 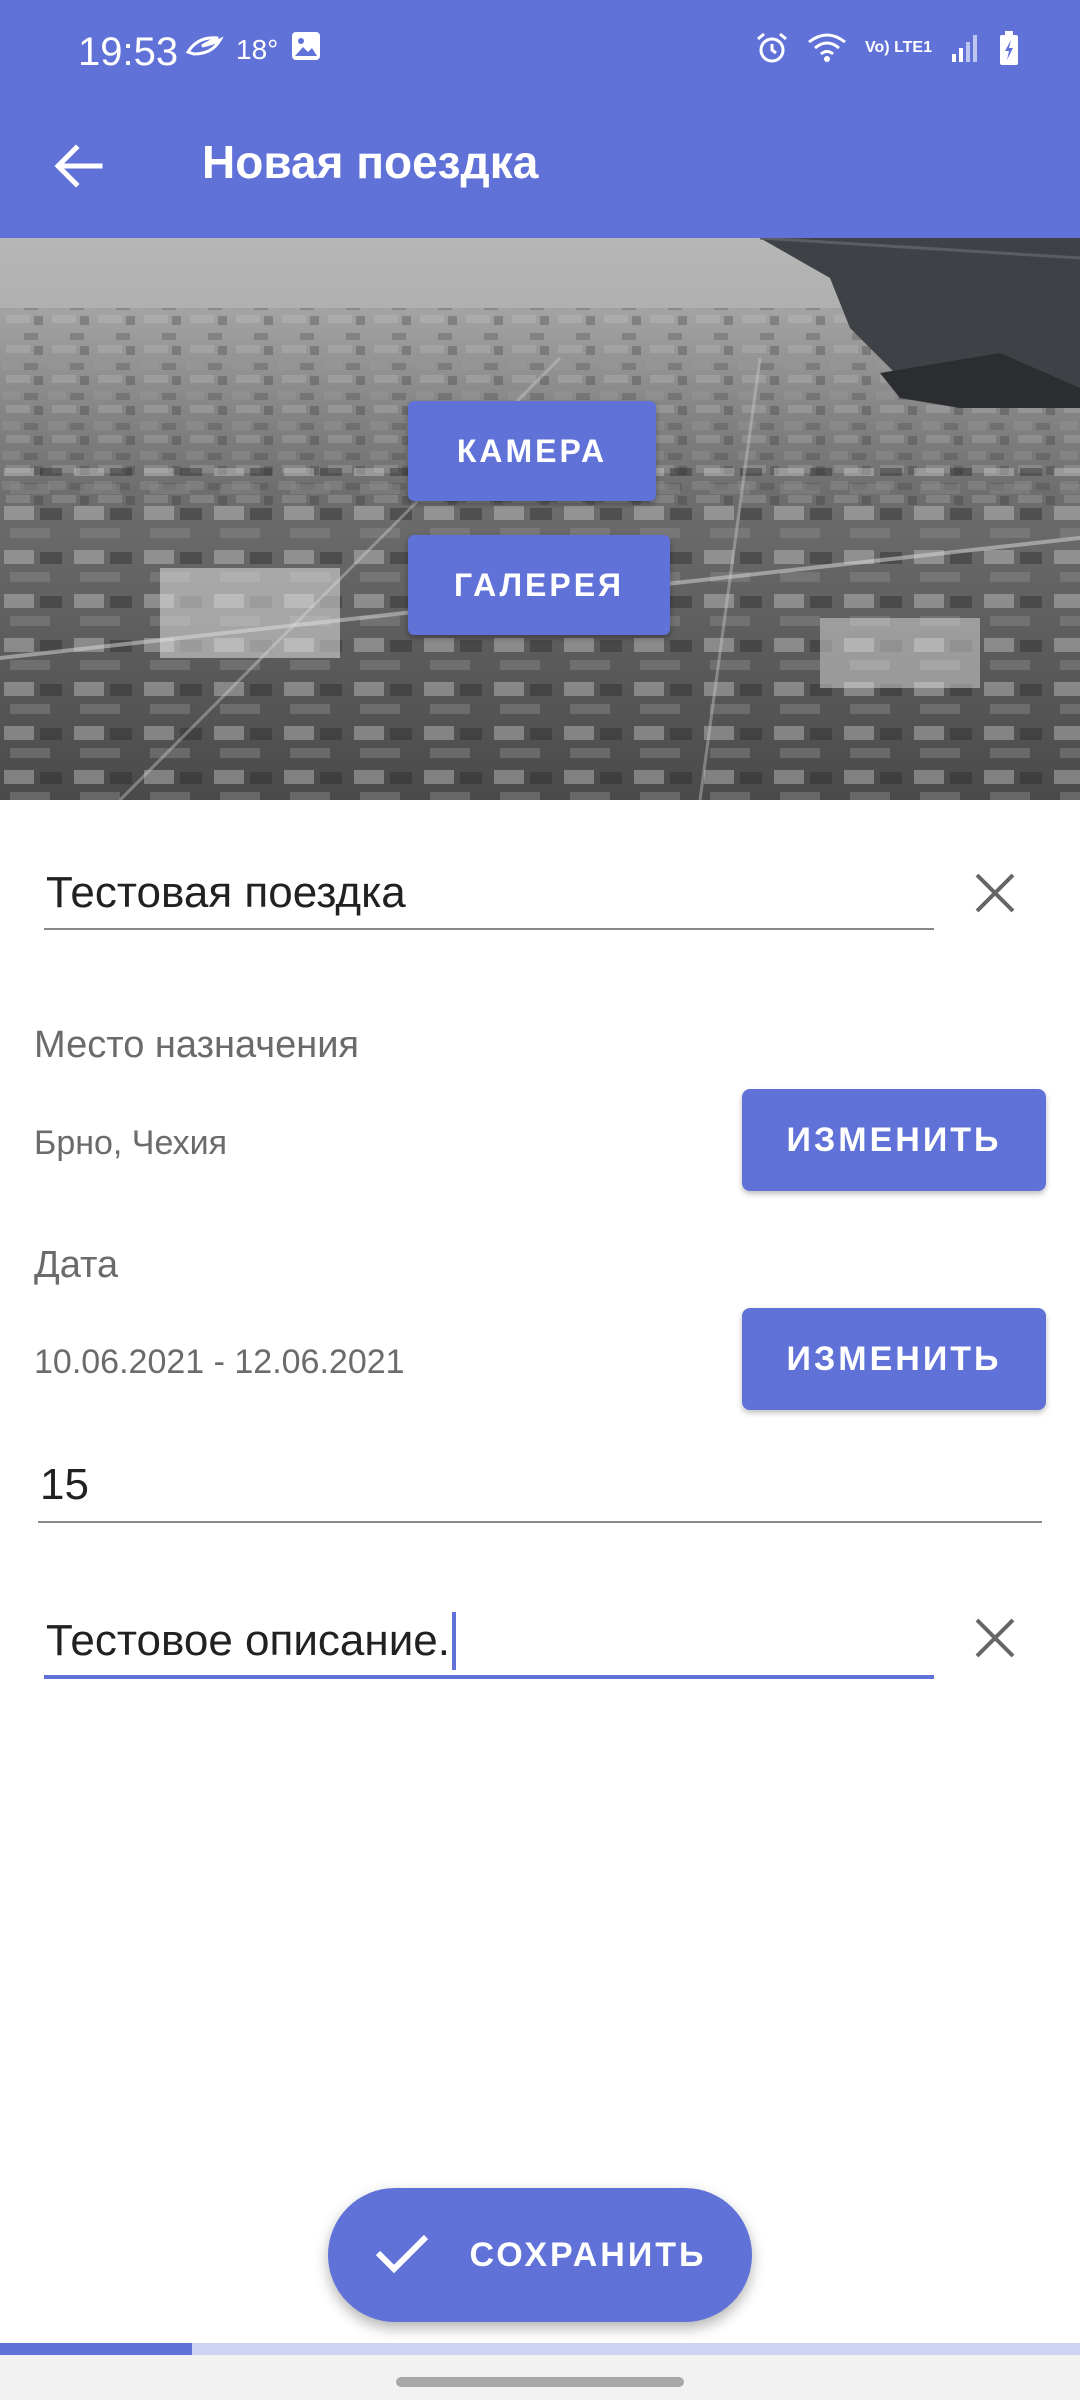 What do you see at coordinates (540, 2382) in the screenshot?
I see `home-gesture-handle` at bounding box center [540, 2382].